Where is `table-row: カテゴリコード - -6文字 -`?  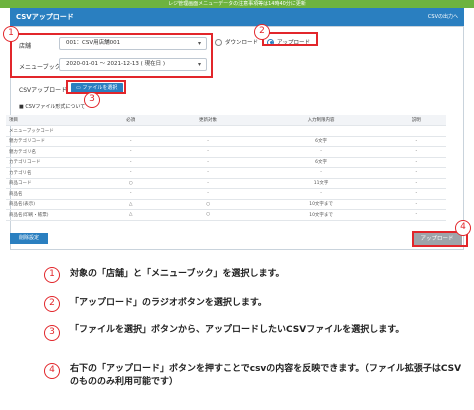 table-row: カテゴリコード - -6文字 - is located at coordinates (226, 162).